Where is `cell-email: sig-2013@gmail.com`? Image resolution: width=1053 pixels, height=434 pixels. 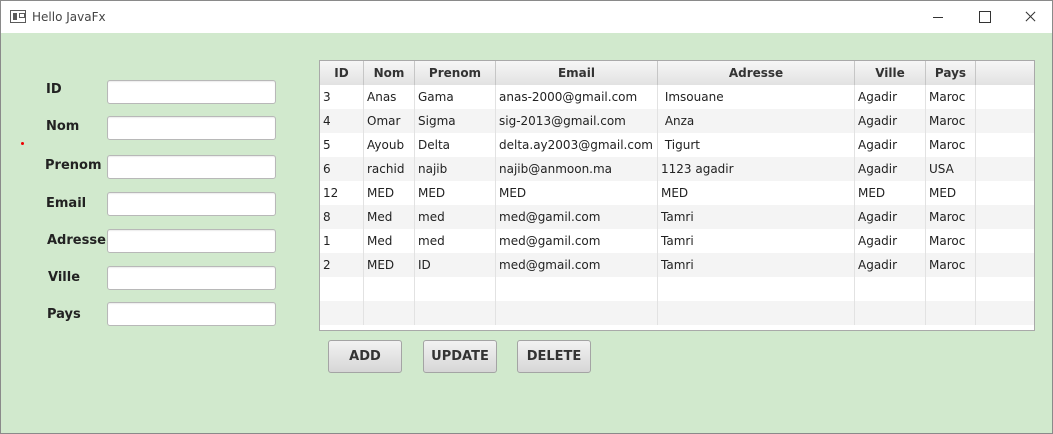
cell-email: sig-2013@gmail.com is located at coordinates (577, 121).